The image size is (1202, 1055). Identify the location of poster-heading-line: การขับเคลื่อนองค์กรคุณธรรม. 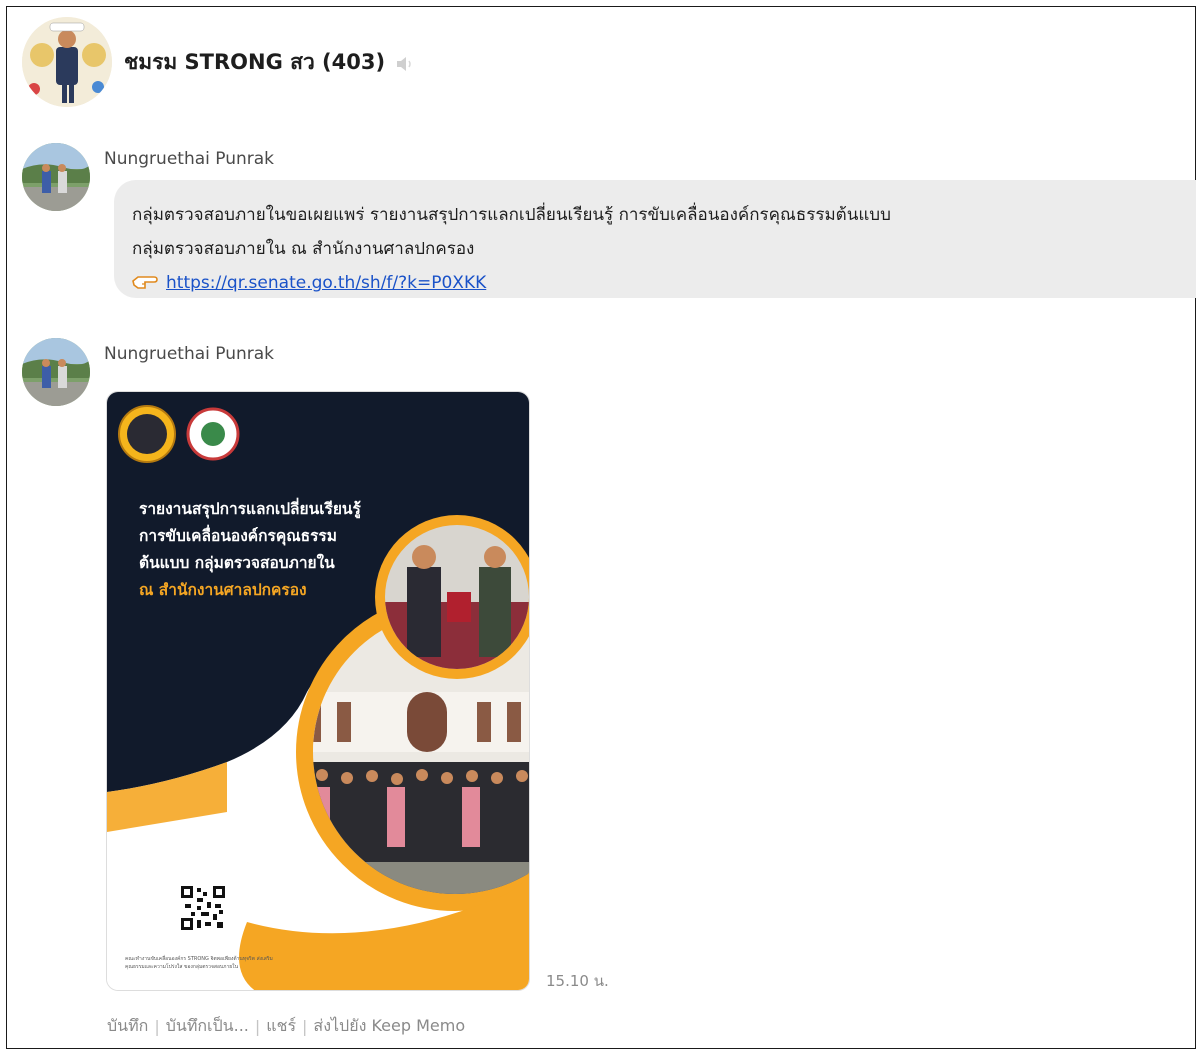
(238, 536).